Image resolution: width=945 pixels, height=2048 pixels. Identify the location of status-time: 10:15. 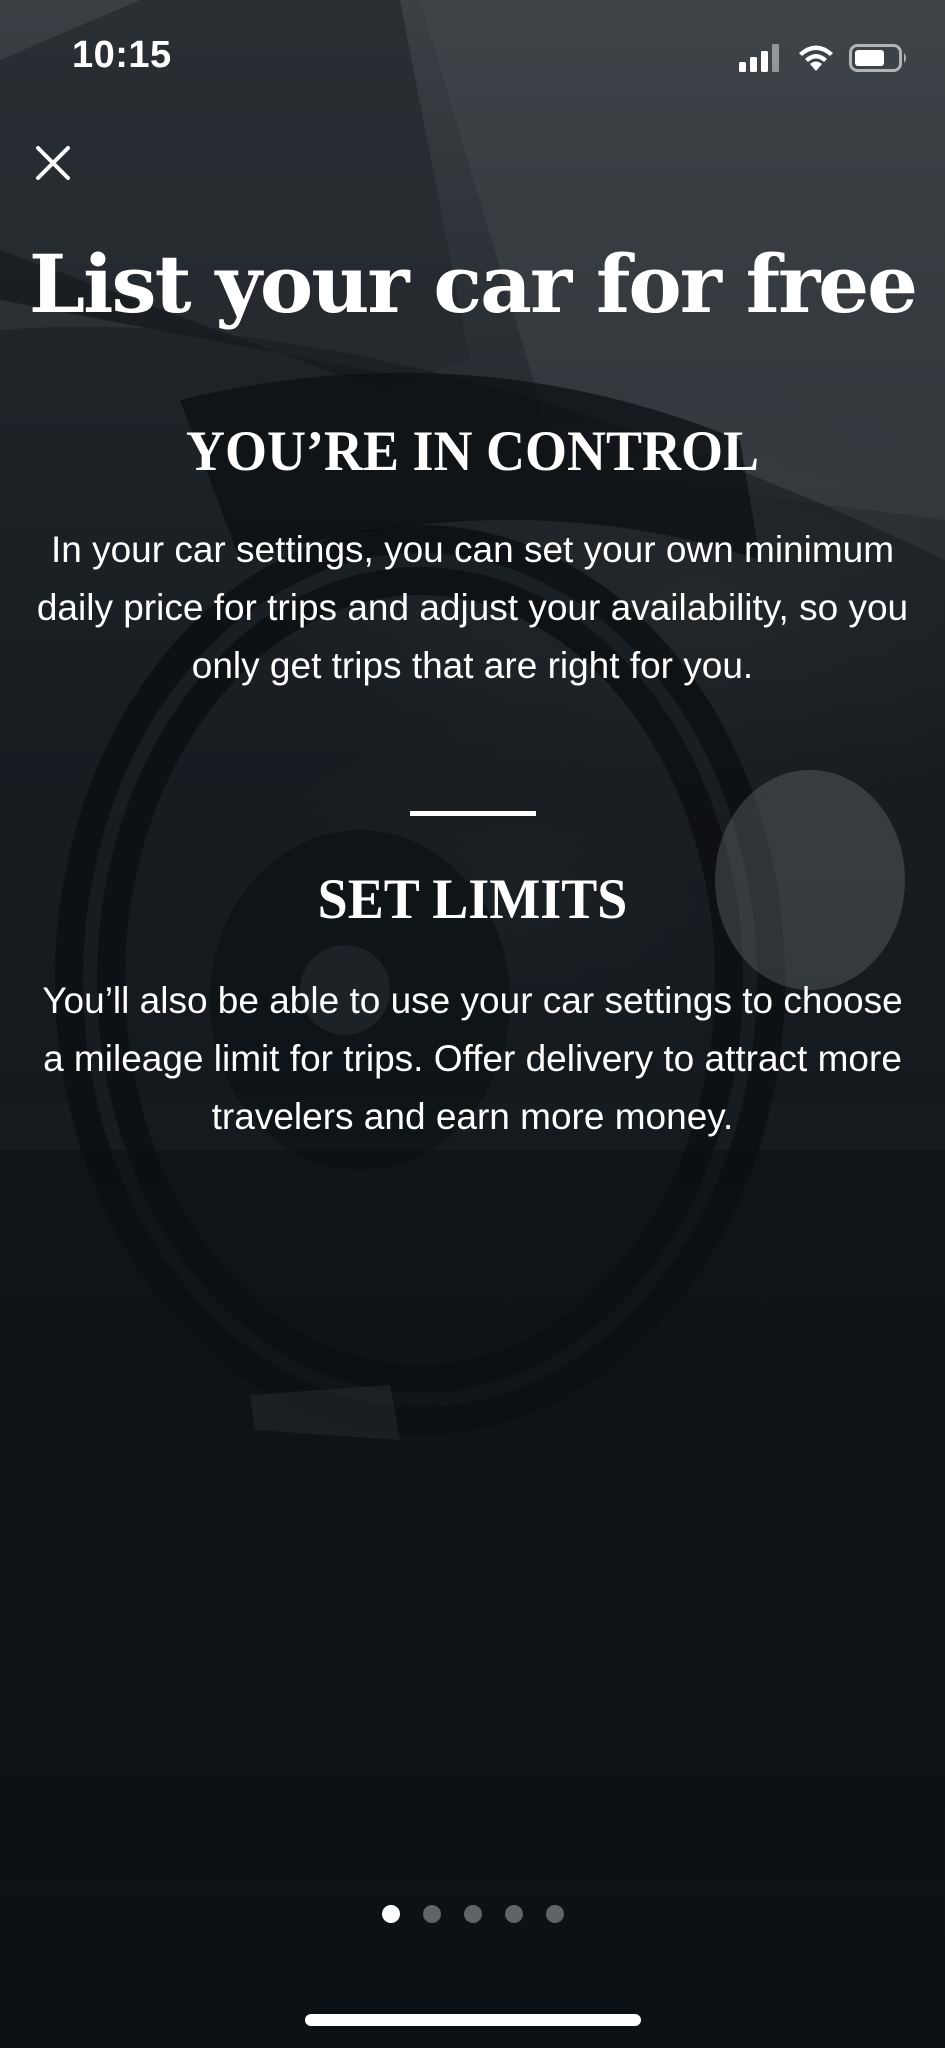
(122, 55).